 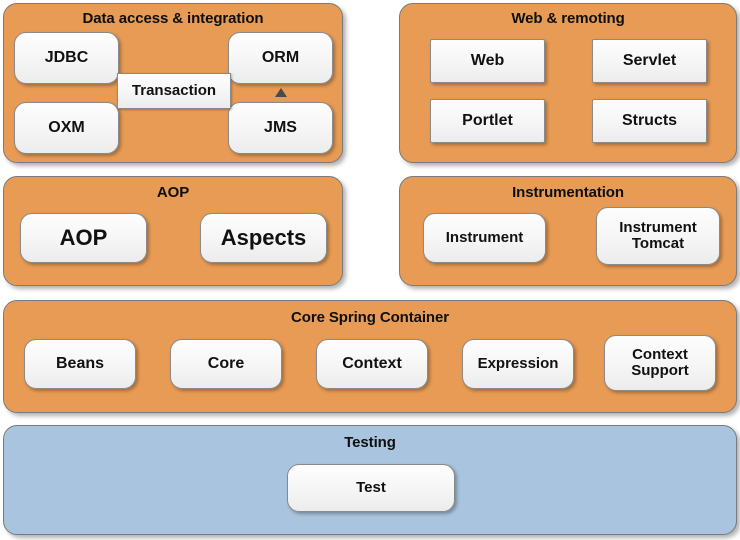 I want to click on module-aop: AOP, so click(x=83, y=238).